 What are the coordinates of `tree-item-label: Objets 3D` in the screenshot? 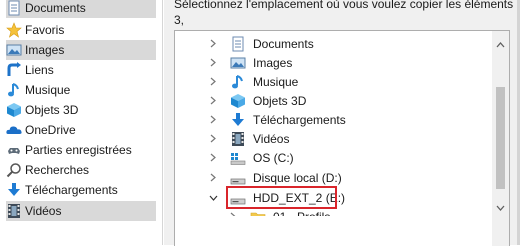 It's located at (280, 100).